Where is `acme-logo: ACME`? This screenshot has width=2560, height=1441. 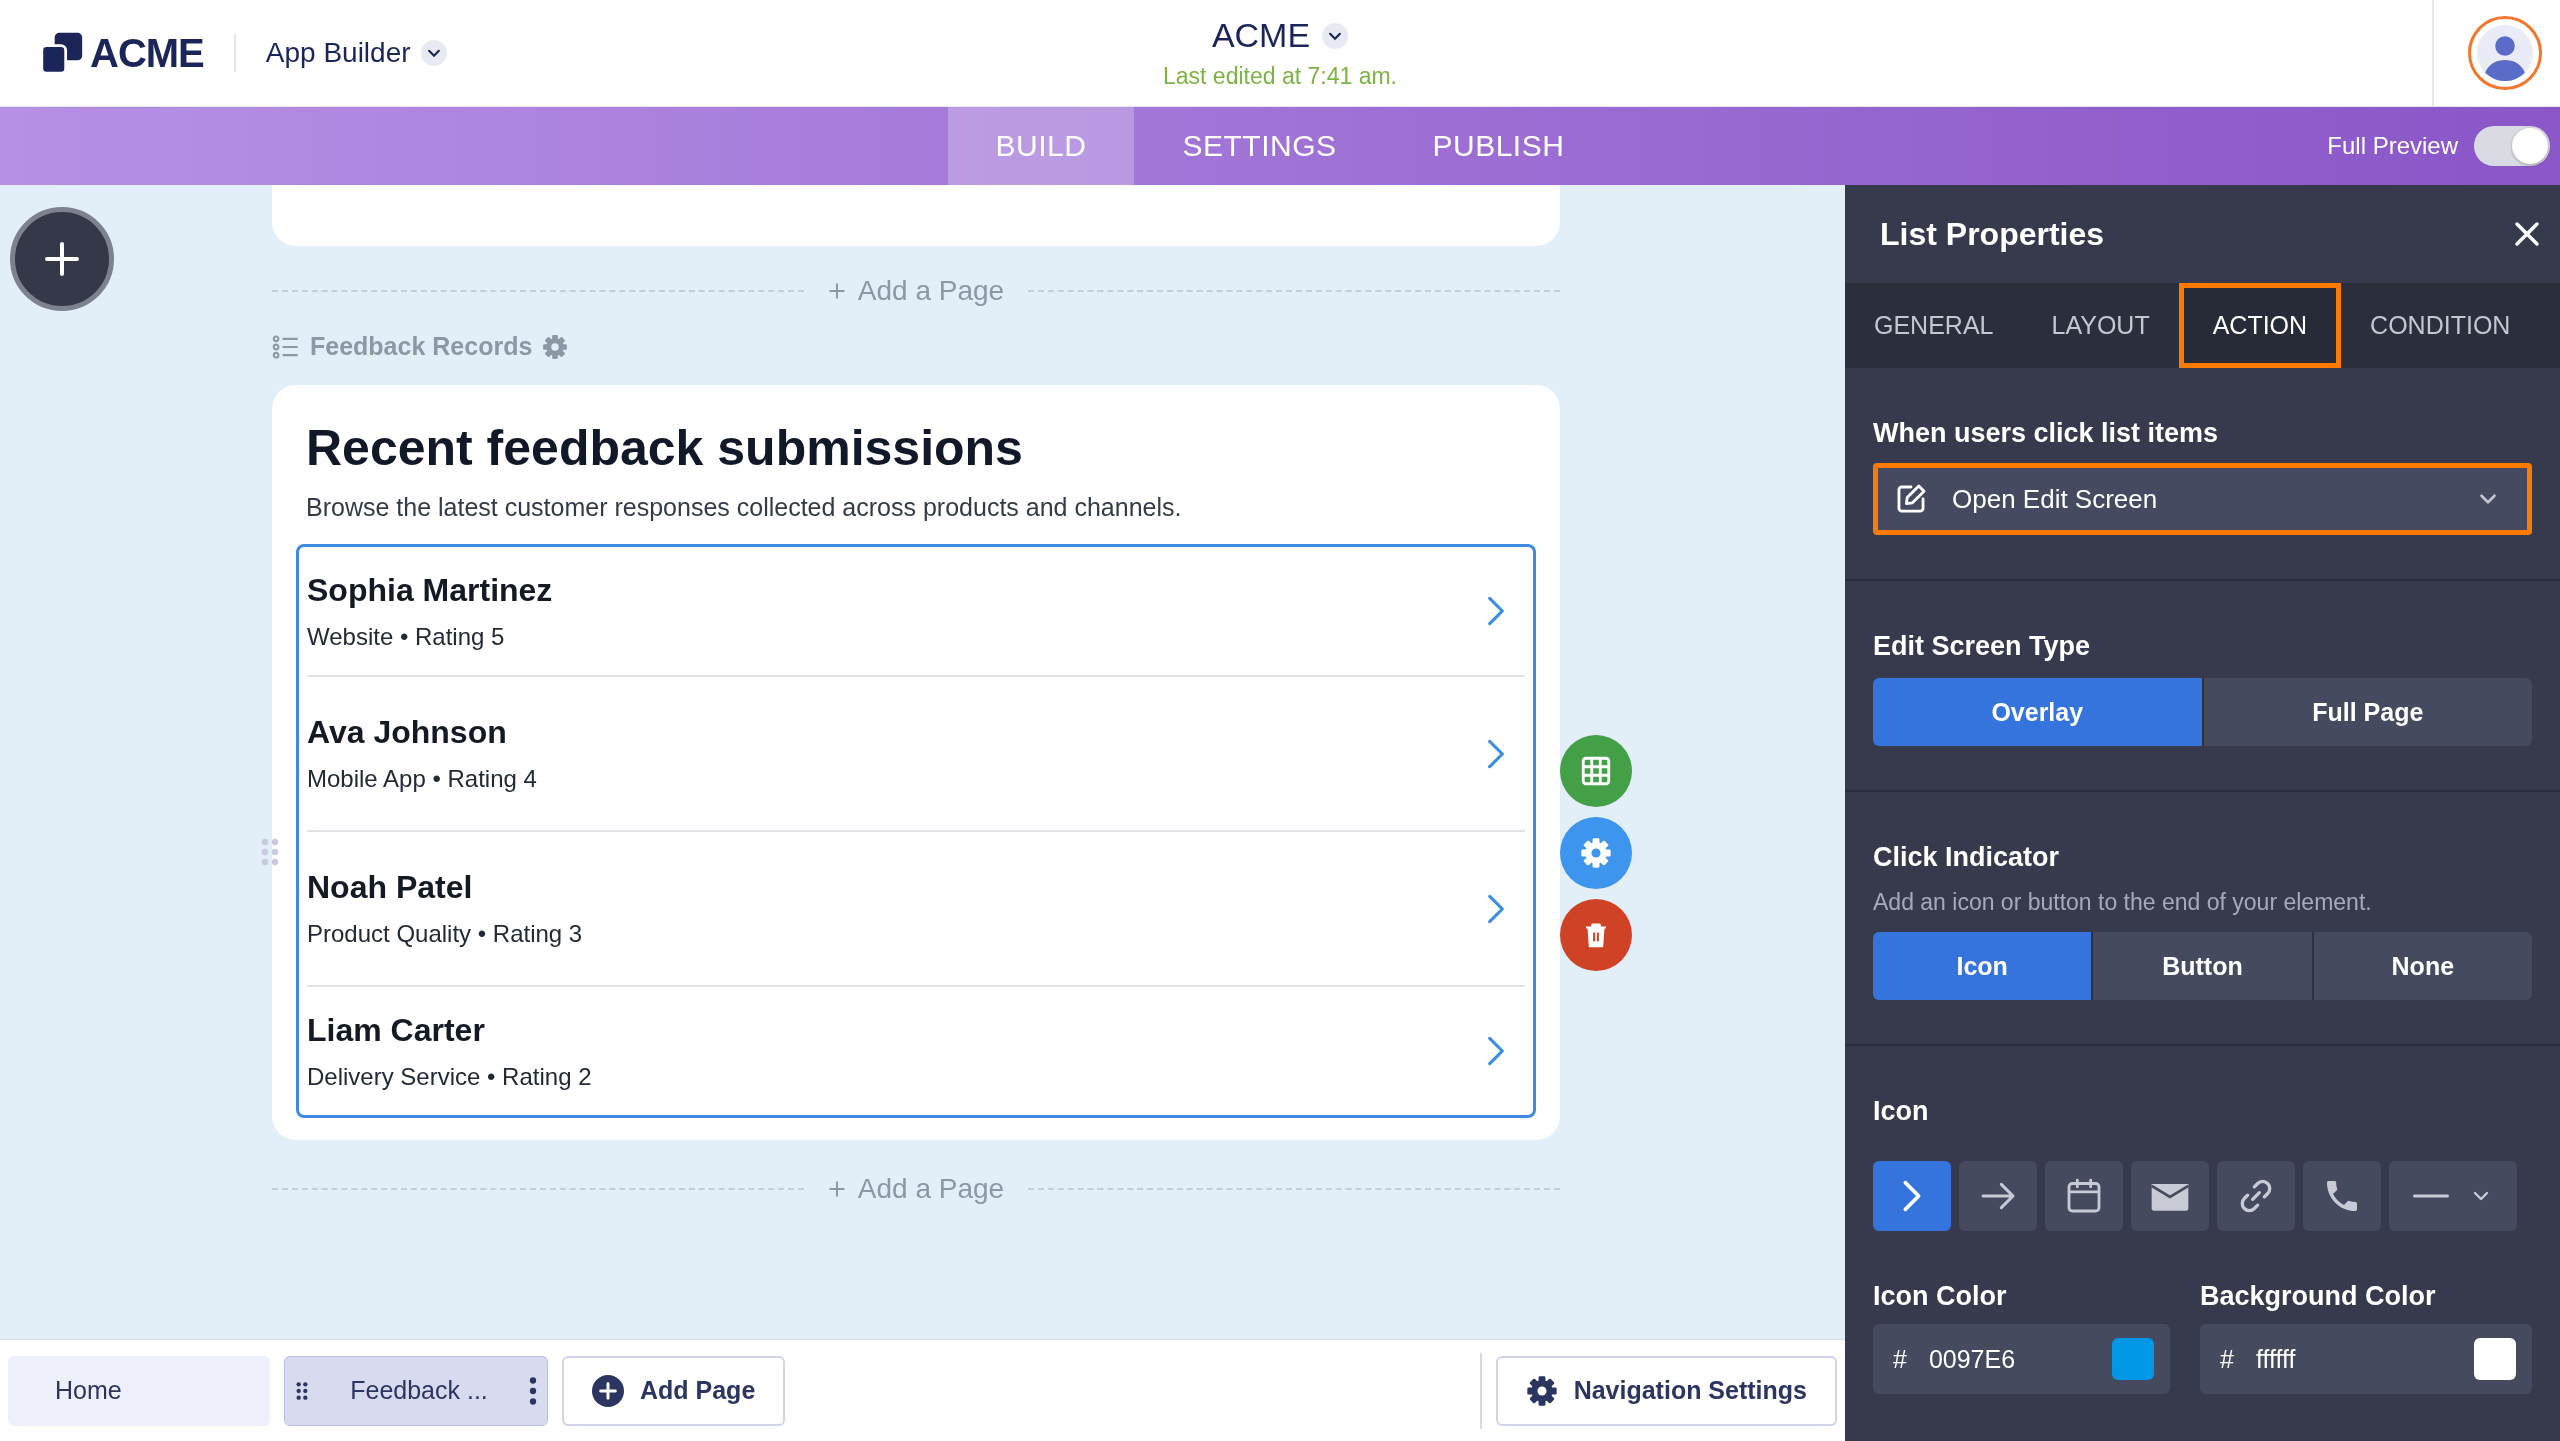
acme-logo: ACME is located at coordinates (122, 53).